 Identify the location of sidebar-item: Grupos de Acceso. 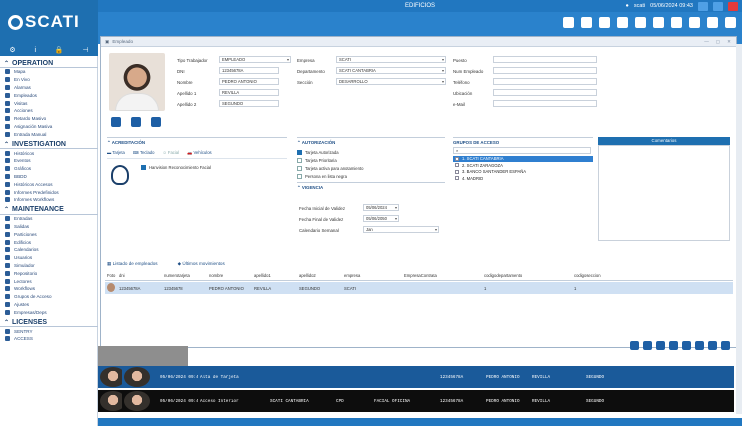
(49, 297).